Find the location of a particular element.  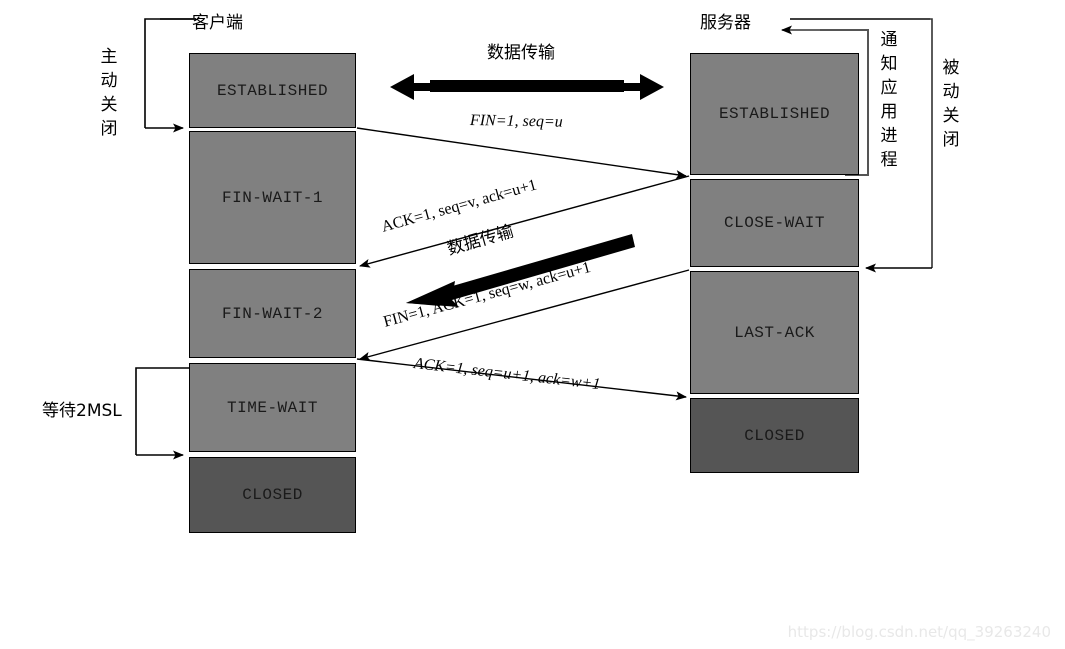

client-state-closed-label: CLOSED is located at coordinates (272, 495).